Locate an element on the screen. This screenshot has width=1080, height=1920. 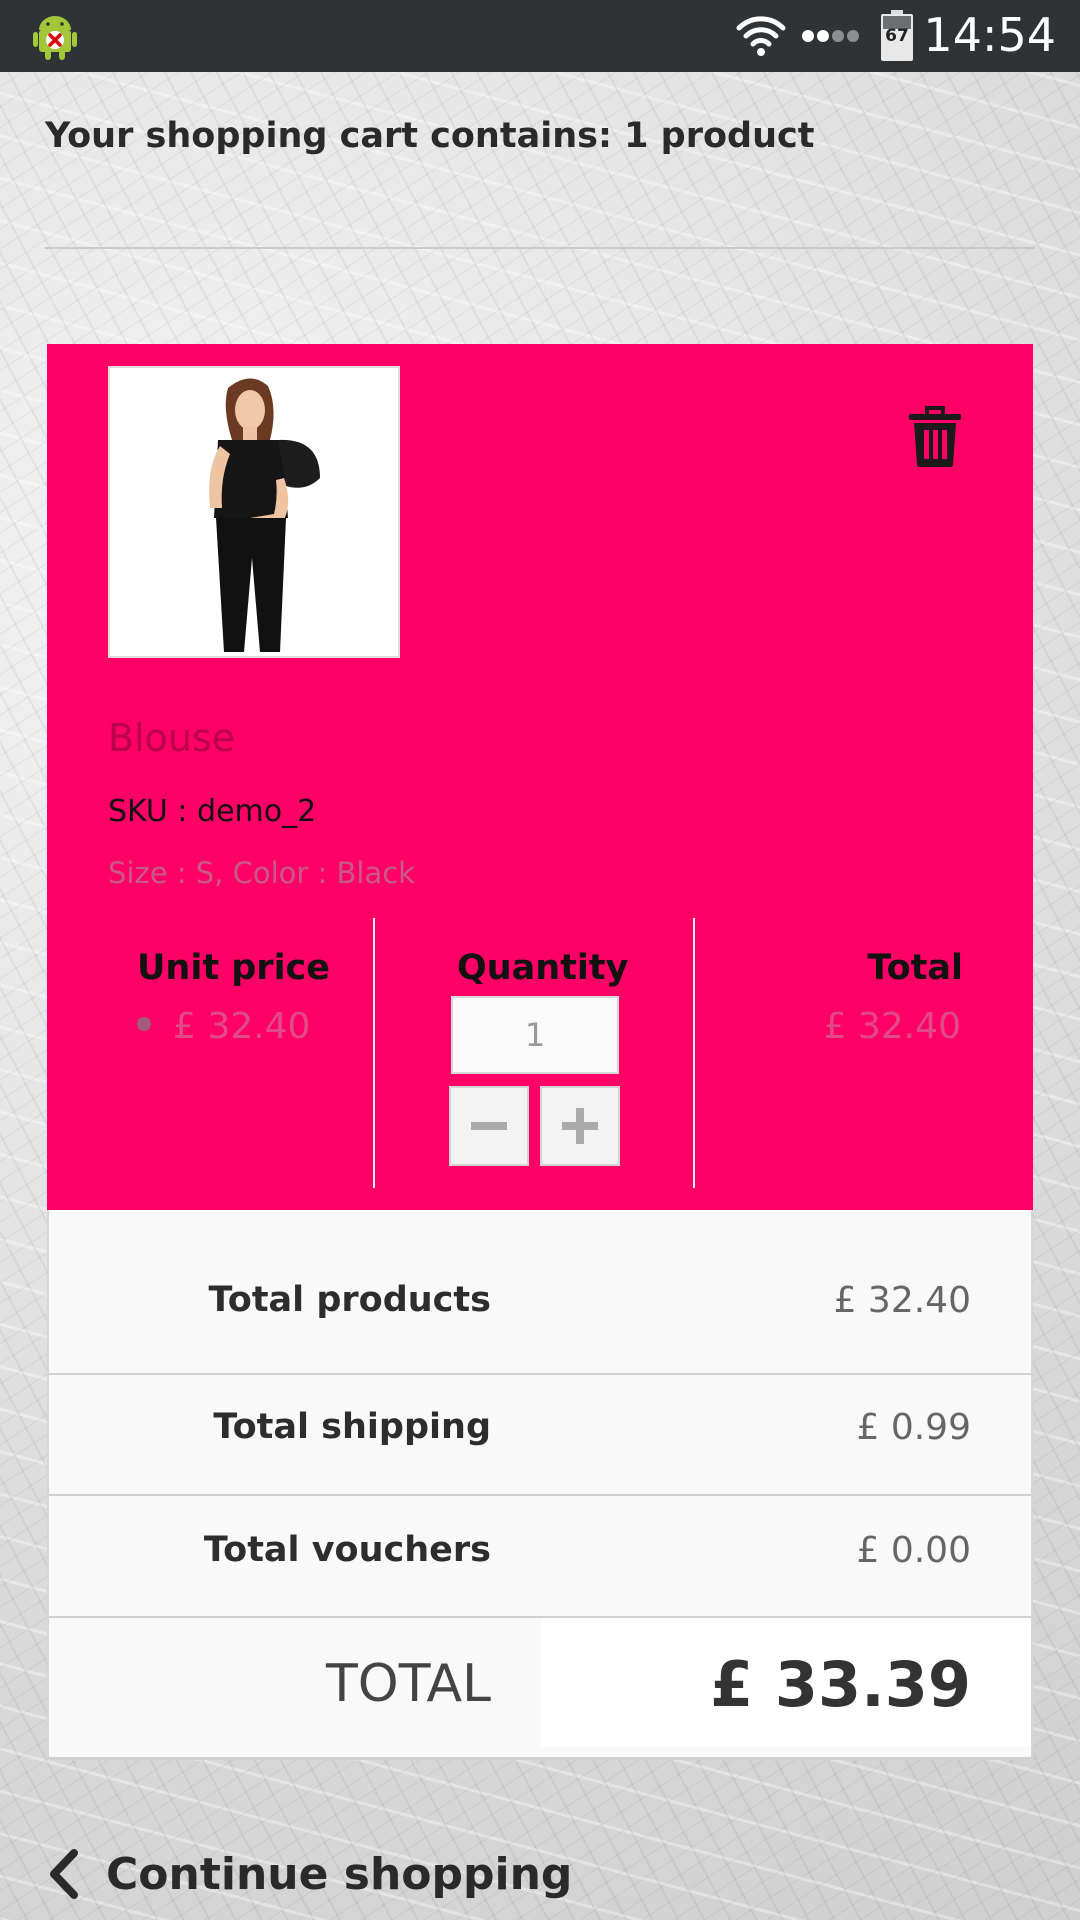
unit-price-heading: Unit price is located at coordinates (234, 968).